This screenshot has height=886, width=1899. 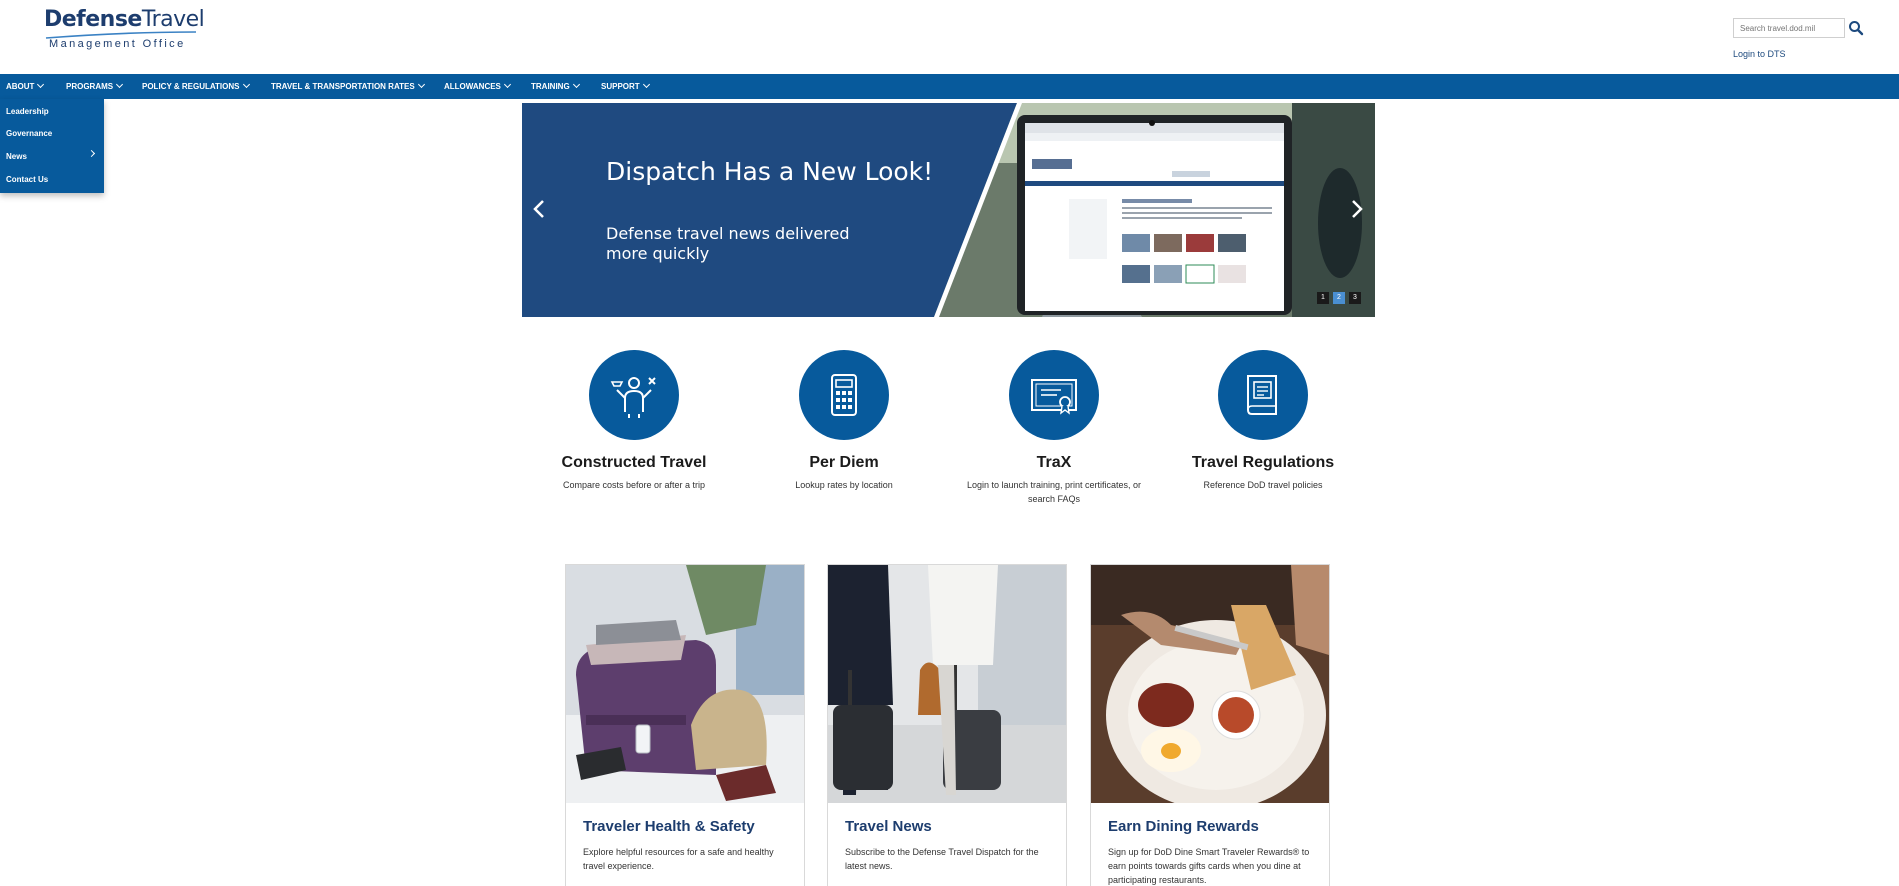 What do you see at coordinates (29, 133) in the screenshot?
I see `dropdown-item-governance: Governance` at bounding box center [29, 133].